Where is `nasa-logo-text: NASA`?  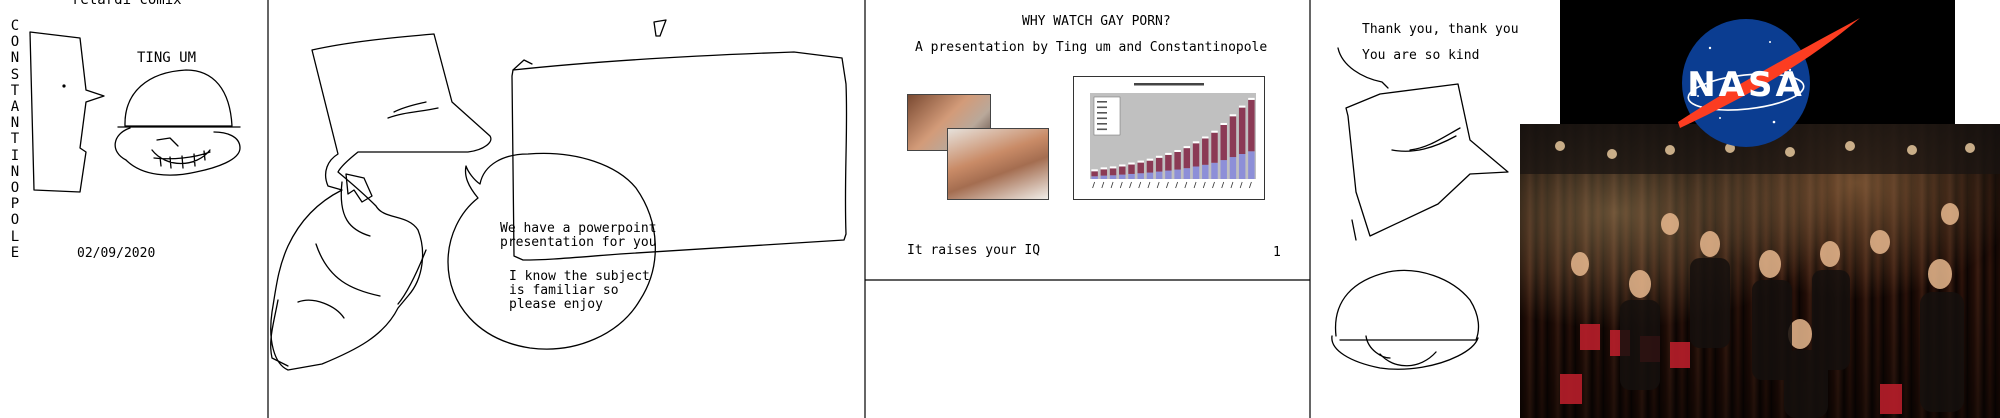 nasa-logo-text: NASA is located at coordinates (1746, 85).